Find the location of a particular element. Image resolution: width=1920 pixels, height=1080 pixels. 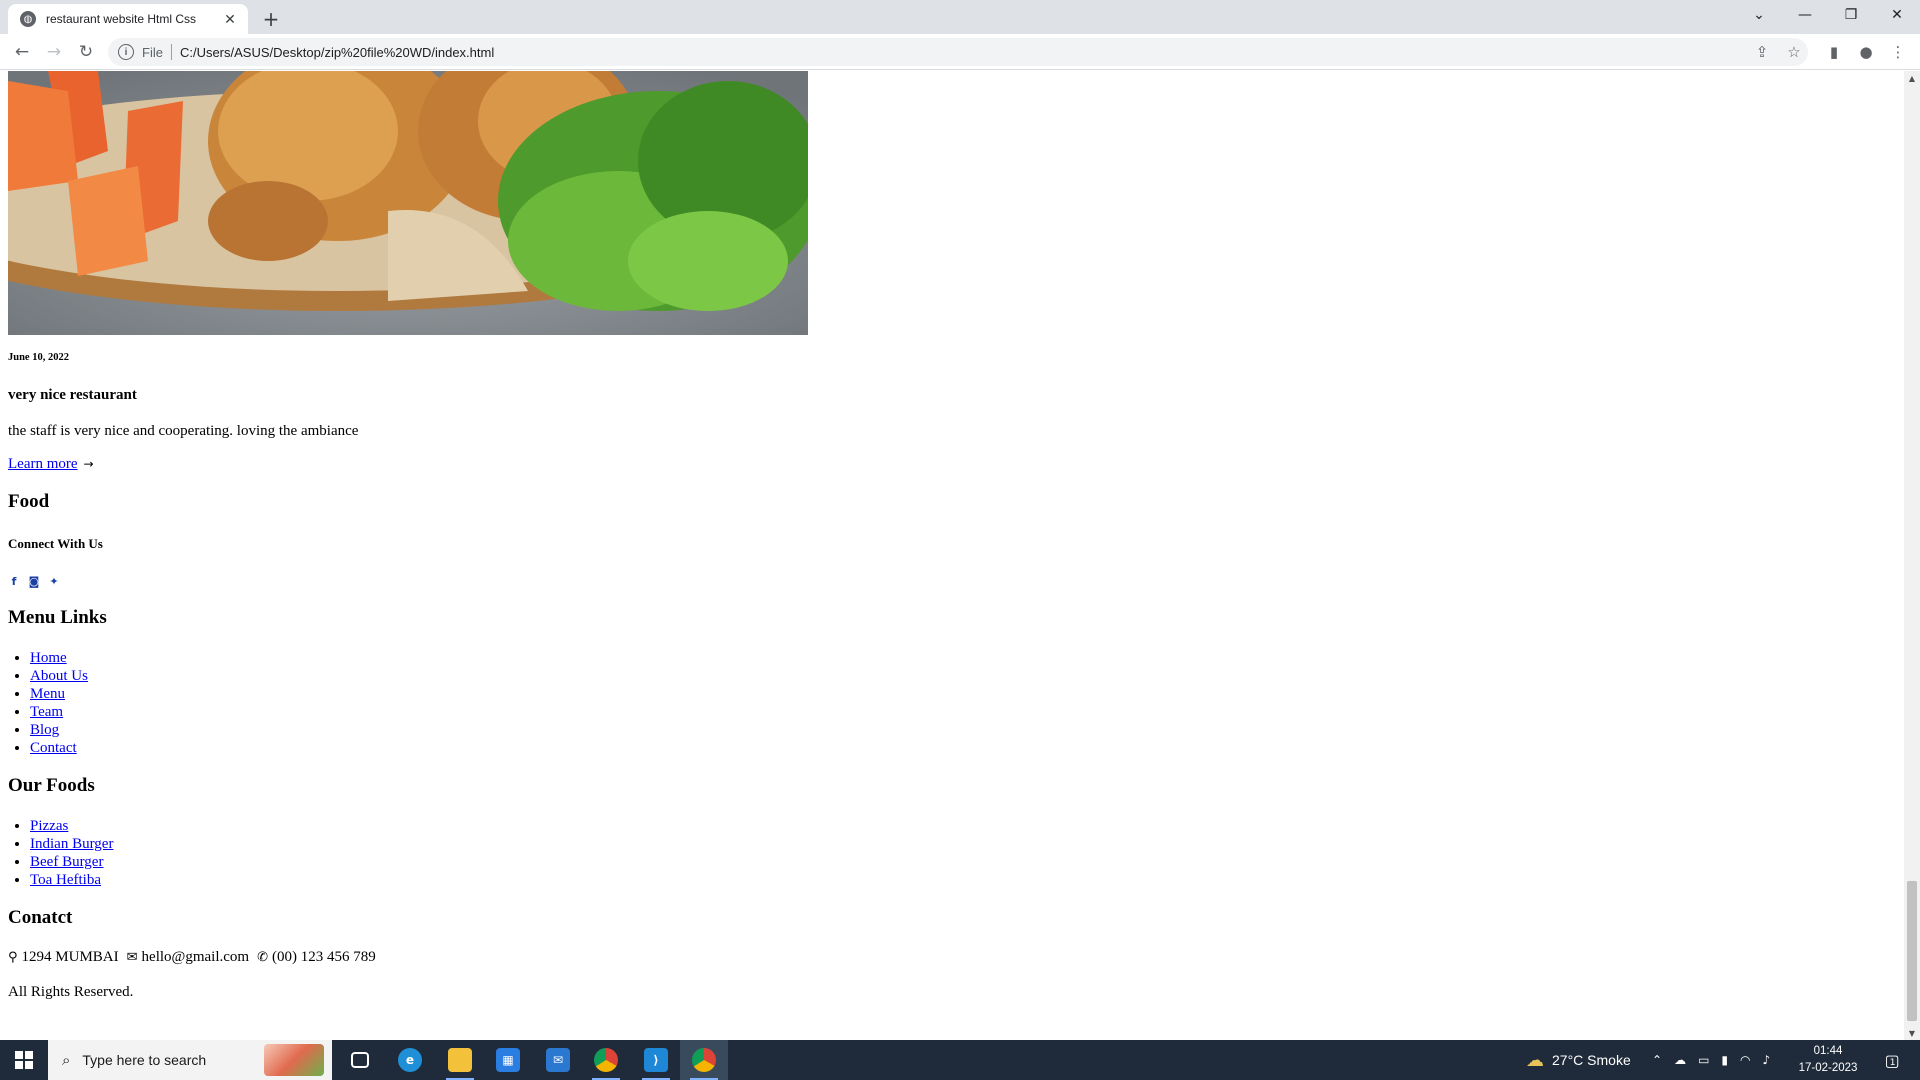

divider is located at coordinates (171, 52).